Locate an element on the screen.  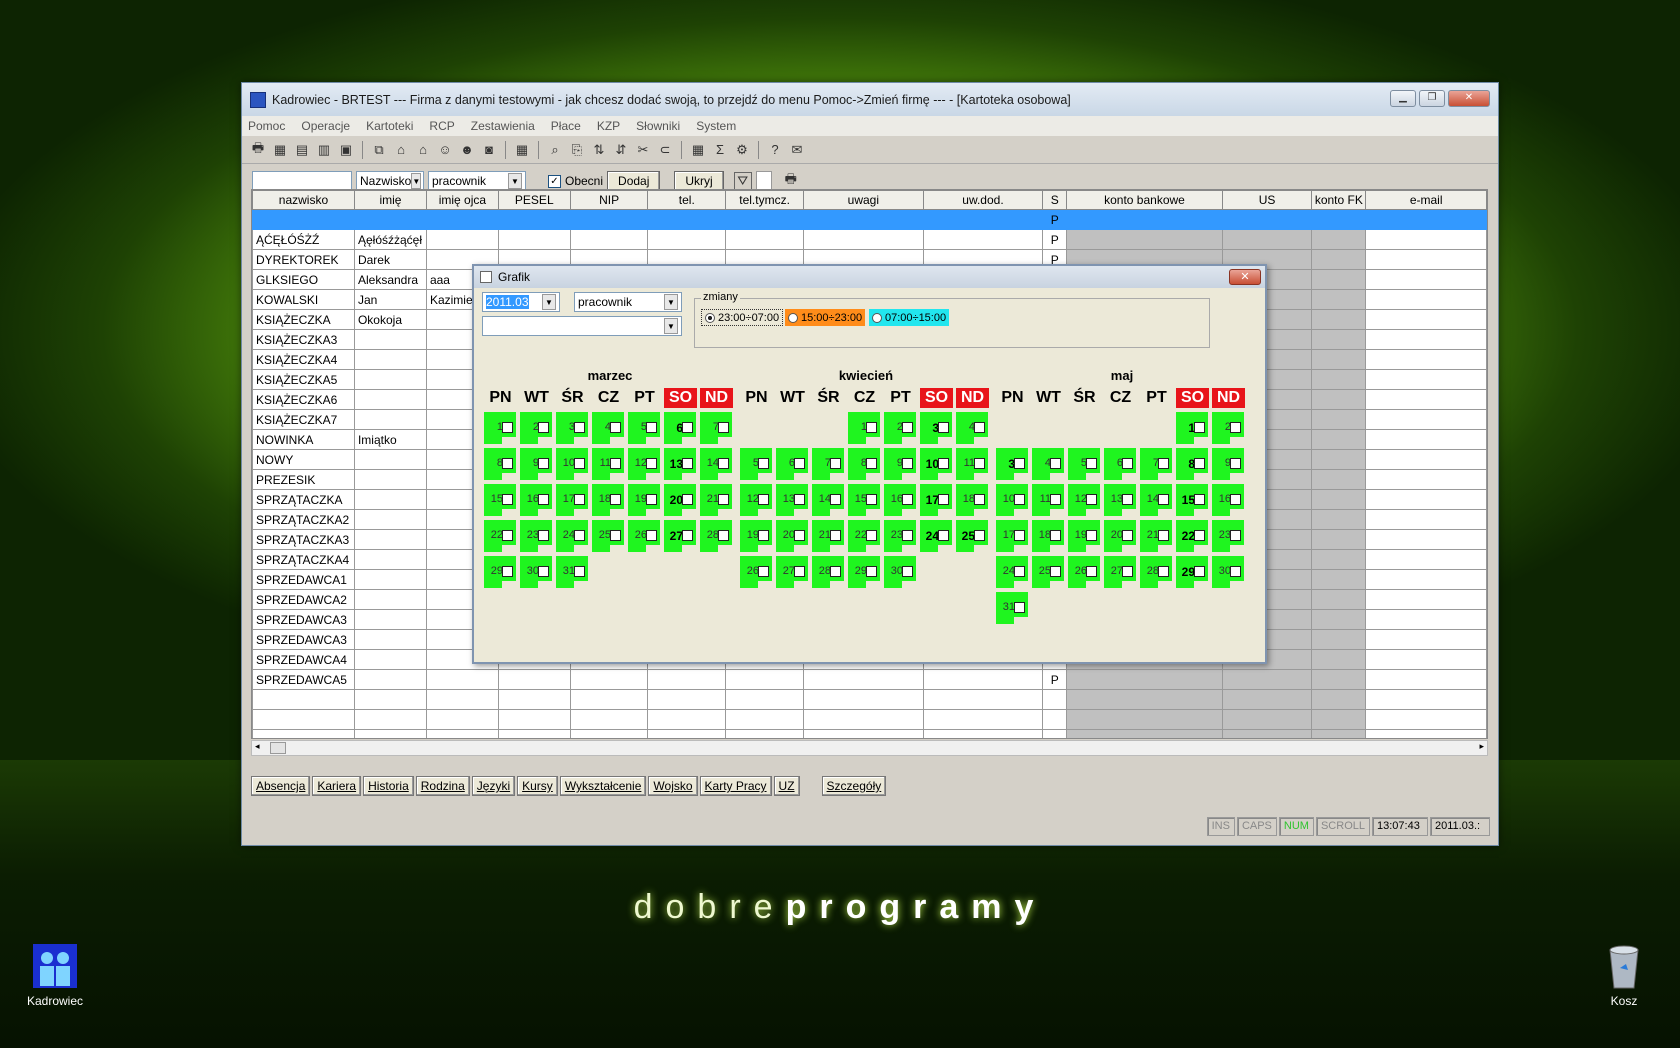
calendar-day: 12 is located at coordinates (644, 464).